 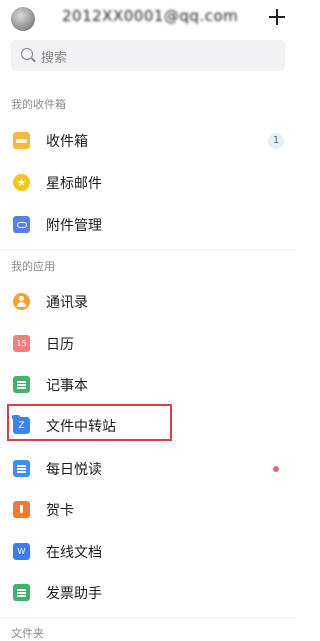 What do you see at coordinates (21, 182) in the screenshot?
I see `star-icon` at bounding box center [21, 182].